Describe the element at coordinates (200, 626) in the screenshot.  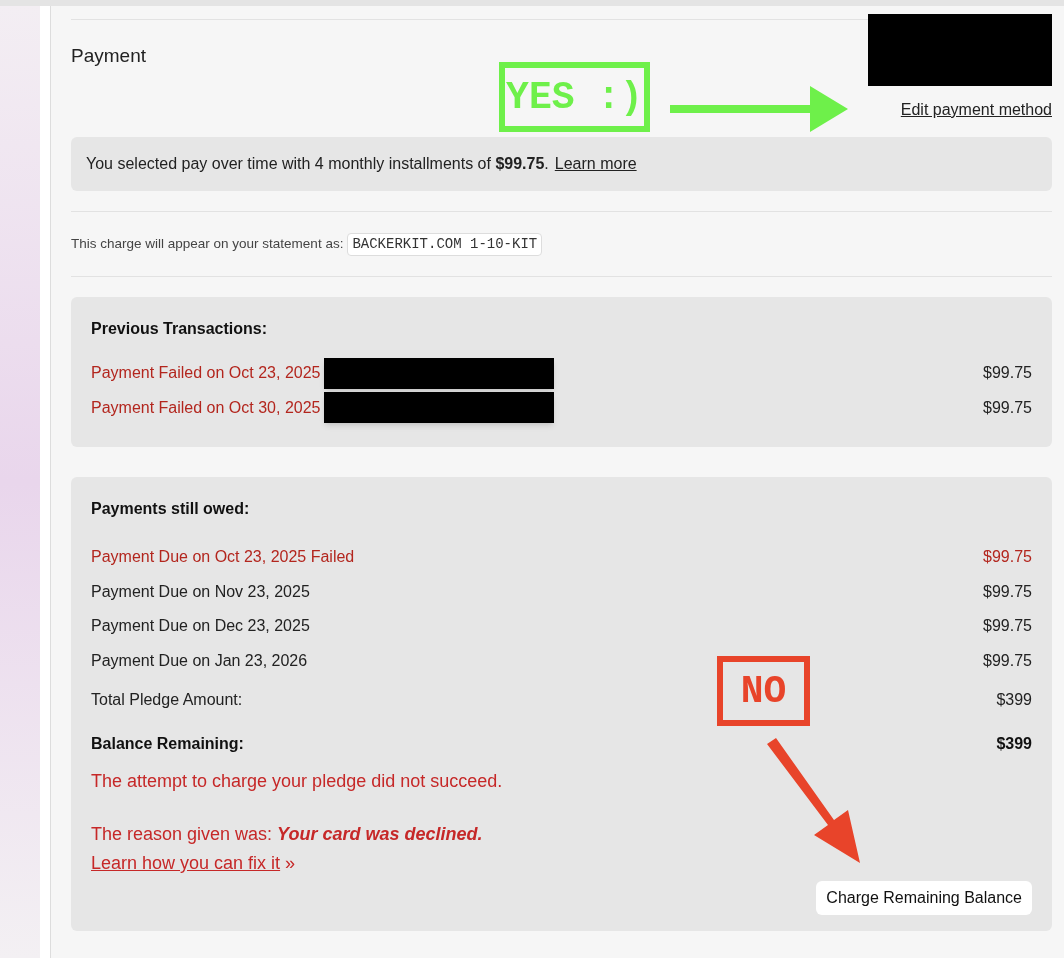
I see `payment-label: Payment Due on Dec 23, 2025` at that location.